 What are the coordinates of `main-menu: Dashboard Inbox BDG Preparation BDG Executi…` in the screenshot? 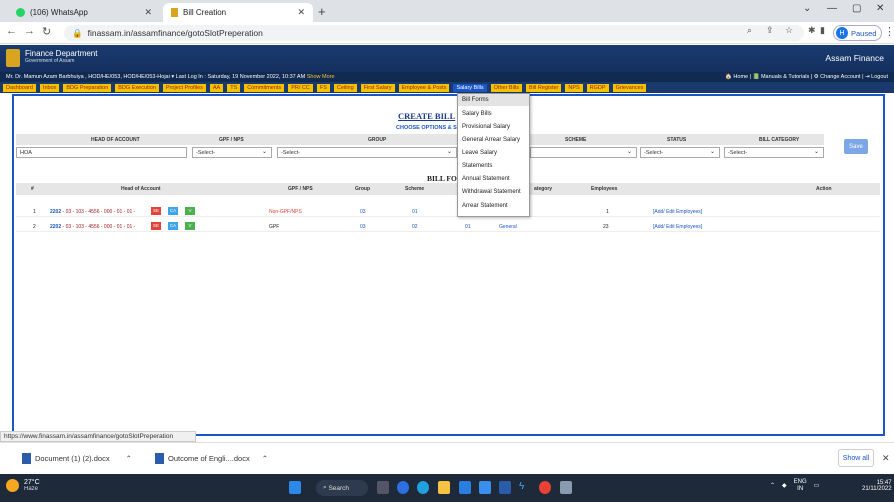 It's located at (447, 87).